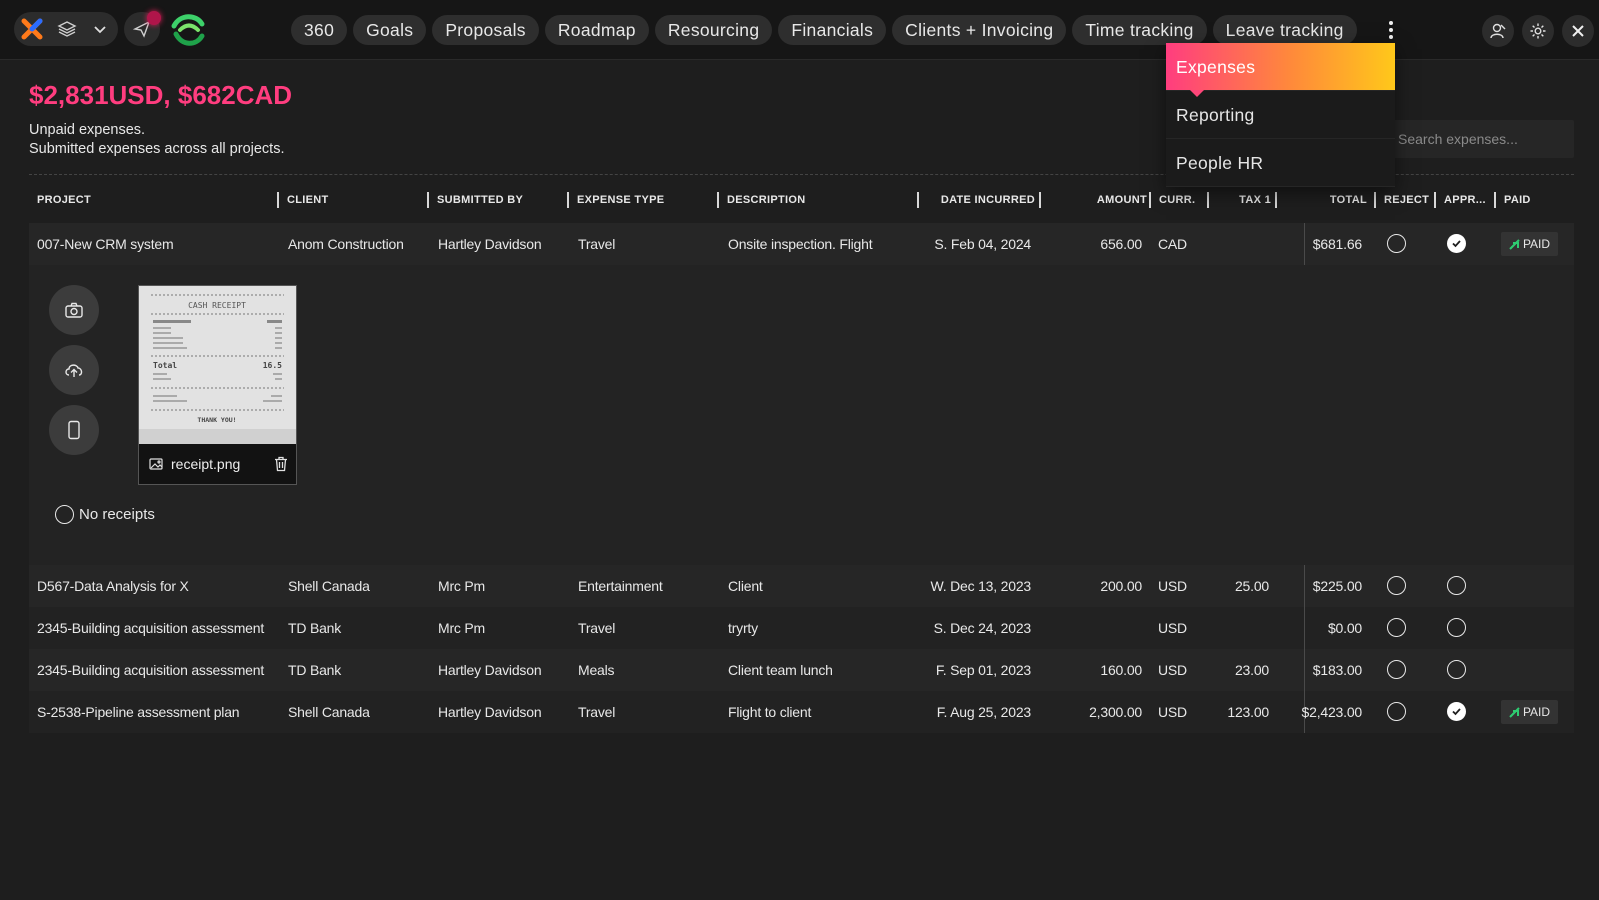  I want to click on menu-item-reporting: Reporting, so click(1280, 115).